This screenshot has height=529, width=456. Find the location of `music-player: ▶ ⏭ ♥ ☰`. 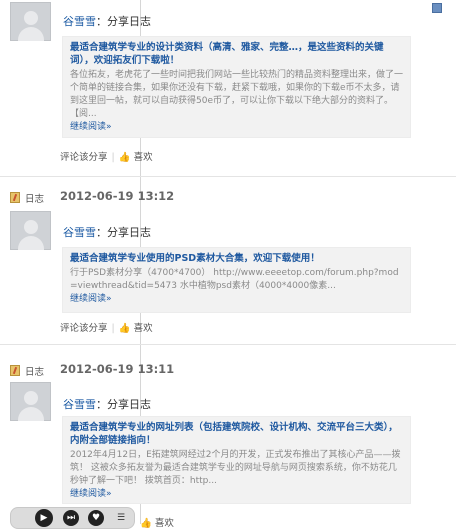

music-player: ▶ ⏭ ♥ ☰ is located at coordinates (72, 518).